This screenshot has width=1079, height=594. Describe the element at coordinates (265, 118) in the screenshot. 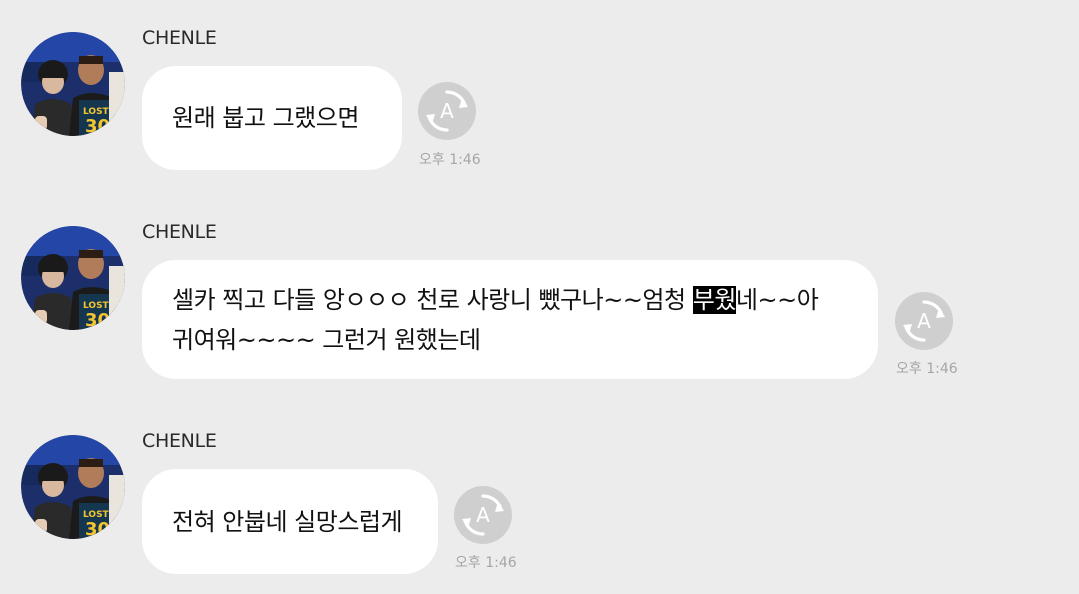

I see `message-text: 원래 붑고 그랬으면` at that location.